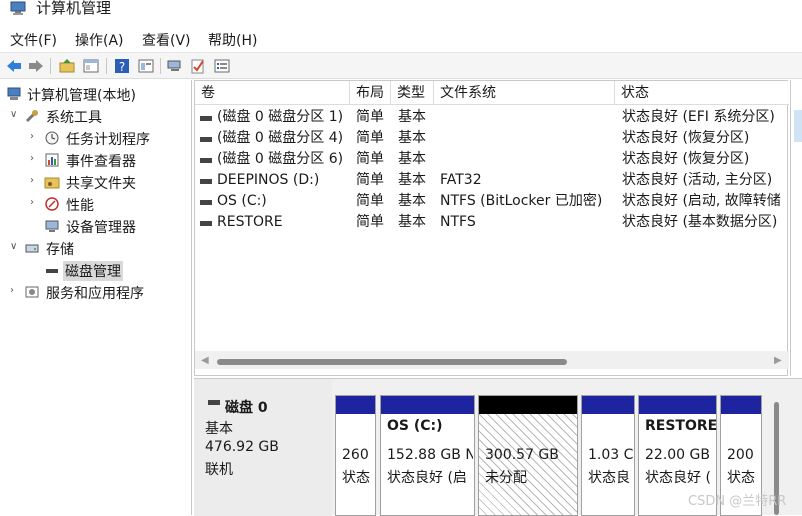 This screenshot has height=516, width=802. Describe the element at coordinates (50, 66) in the screenshot. I see `toolbar-separator` at that location.